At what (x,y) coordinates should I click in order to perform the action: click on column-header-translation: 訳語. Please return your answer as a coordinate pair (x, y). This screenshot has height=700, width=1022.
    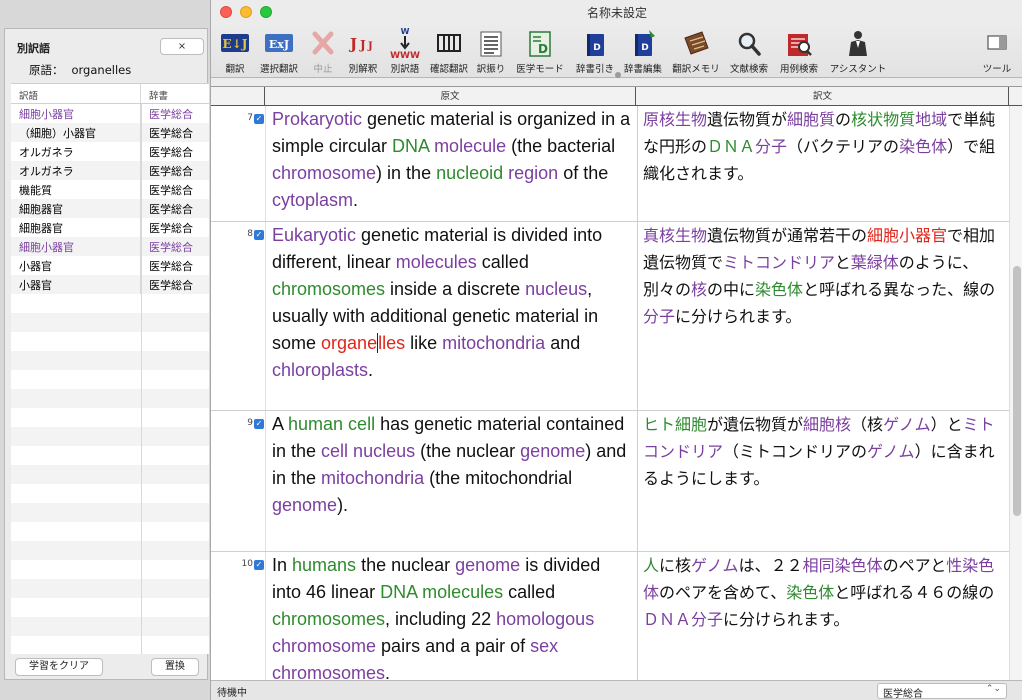
    Looking at the image, I should click on (76, 93).